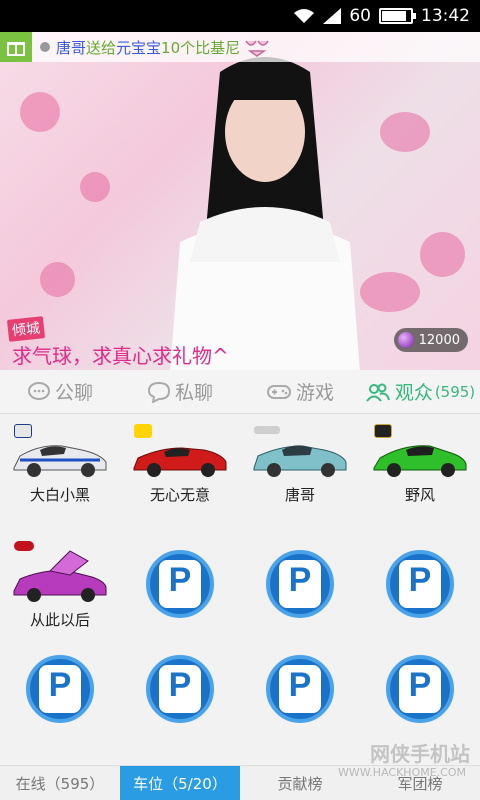  I want to click on tab-audience: 观众 (595), so click(420, 391).